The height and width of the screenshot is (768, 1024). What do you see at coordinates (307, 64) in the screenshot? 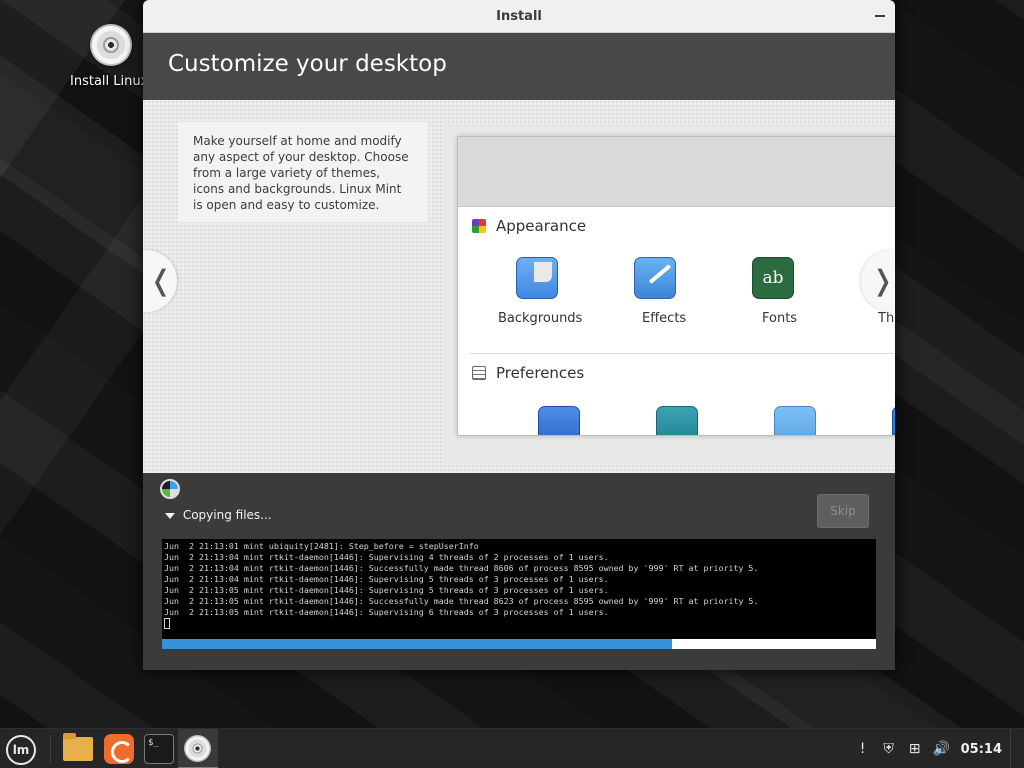
I see `page-title: Customize your desktop` at bounding box center [307, 64].